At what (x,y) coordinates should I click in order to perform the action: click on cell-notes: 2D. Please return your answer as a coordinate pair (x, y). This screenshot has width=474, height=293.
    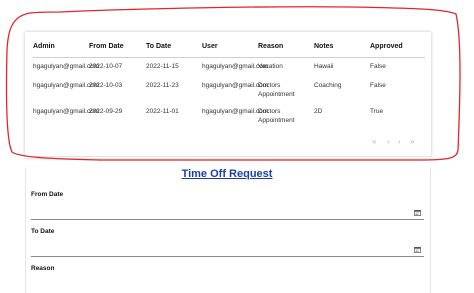
    Looking at the image, I should click on (318, 111).